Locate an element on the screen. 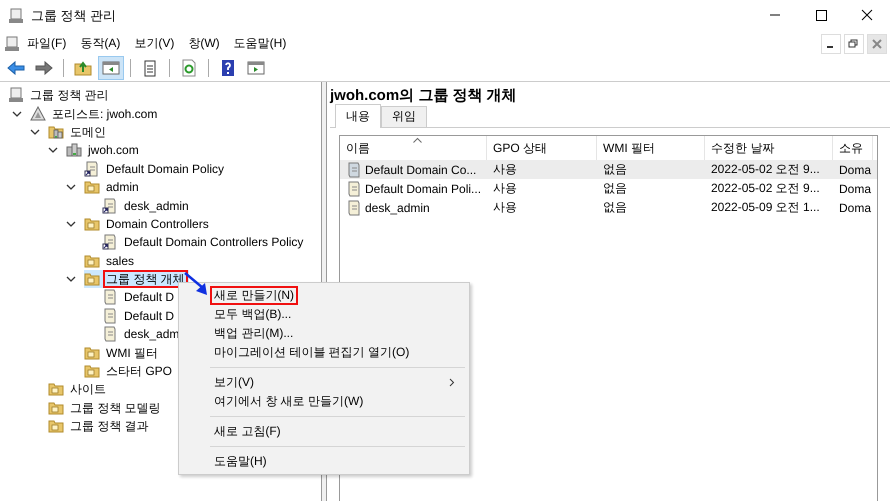 This screenshot has height=501, width=890. tree-item: 그룹 정책 결과 is located at coordinates (109, 426).